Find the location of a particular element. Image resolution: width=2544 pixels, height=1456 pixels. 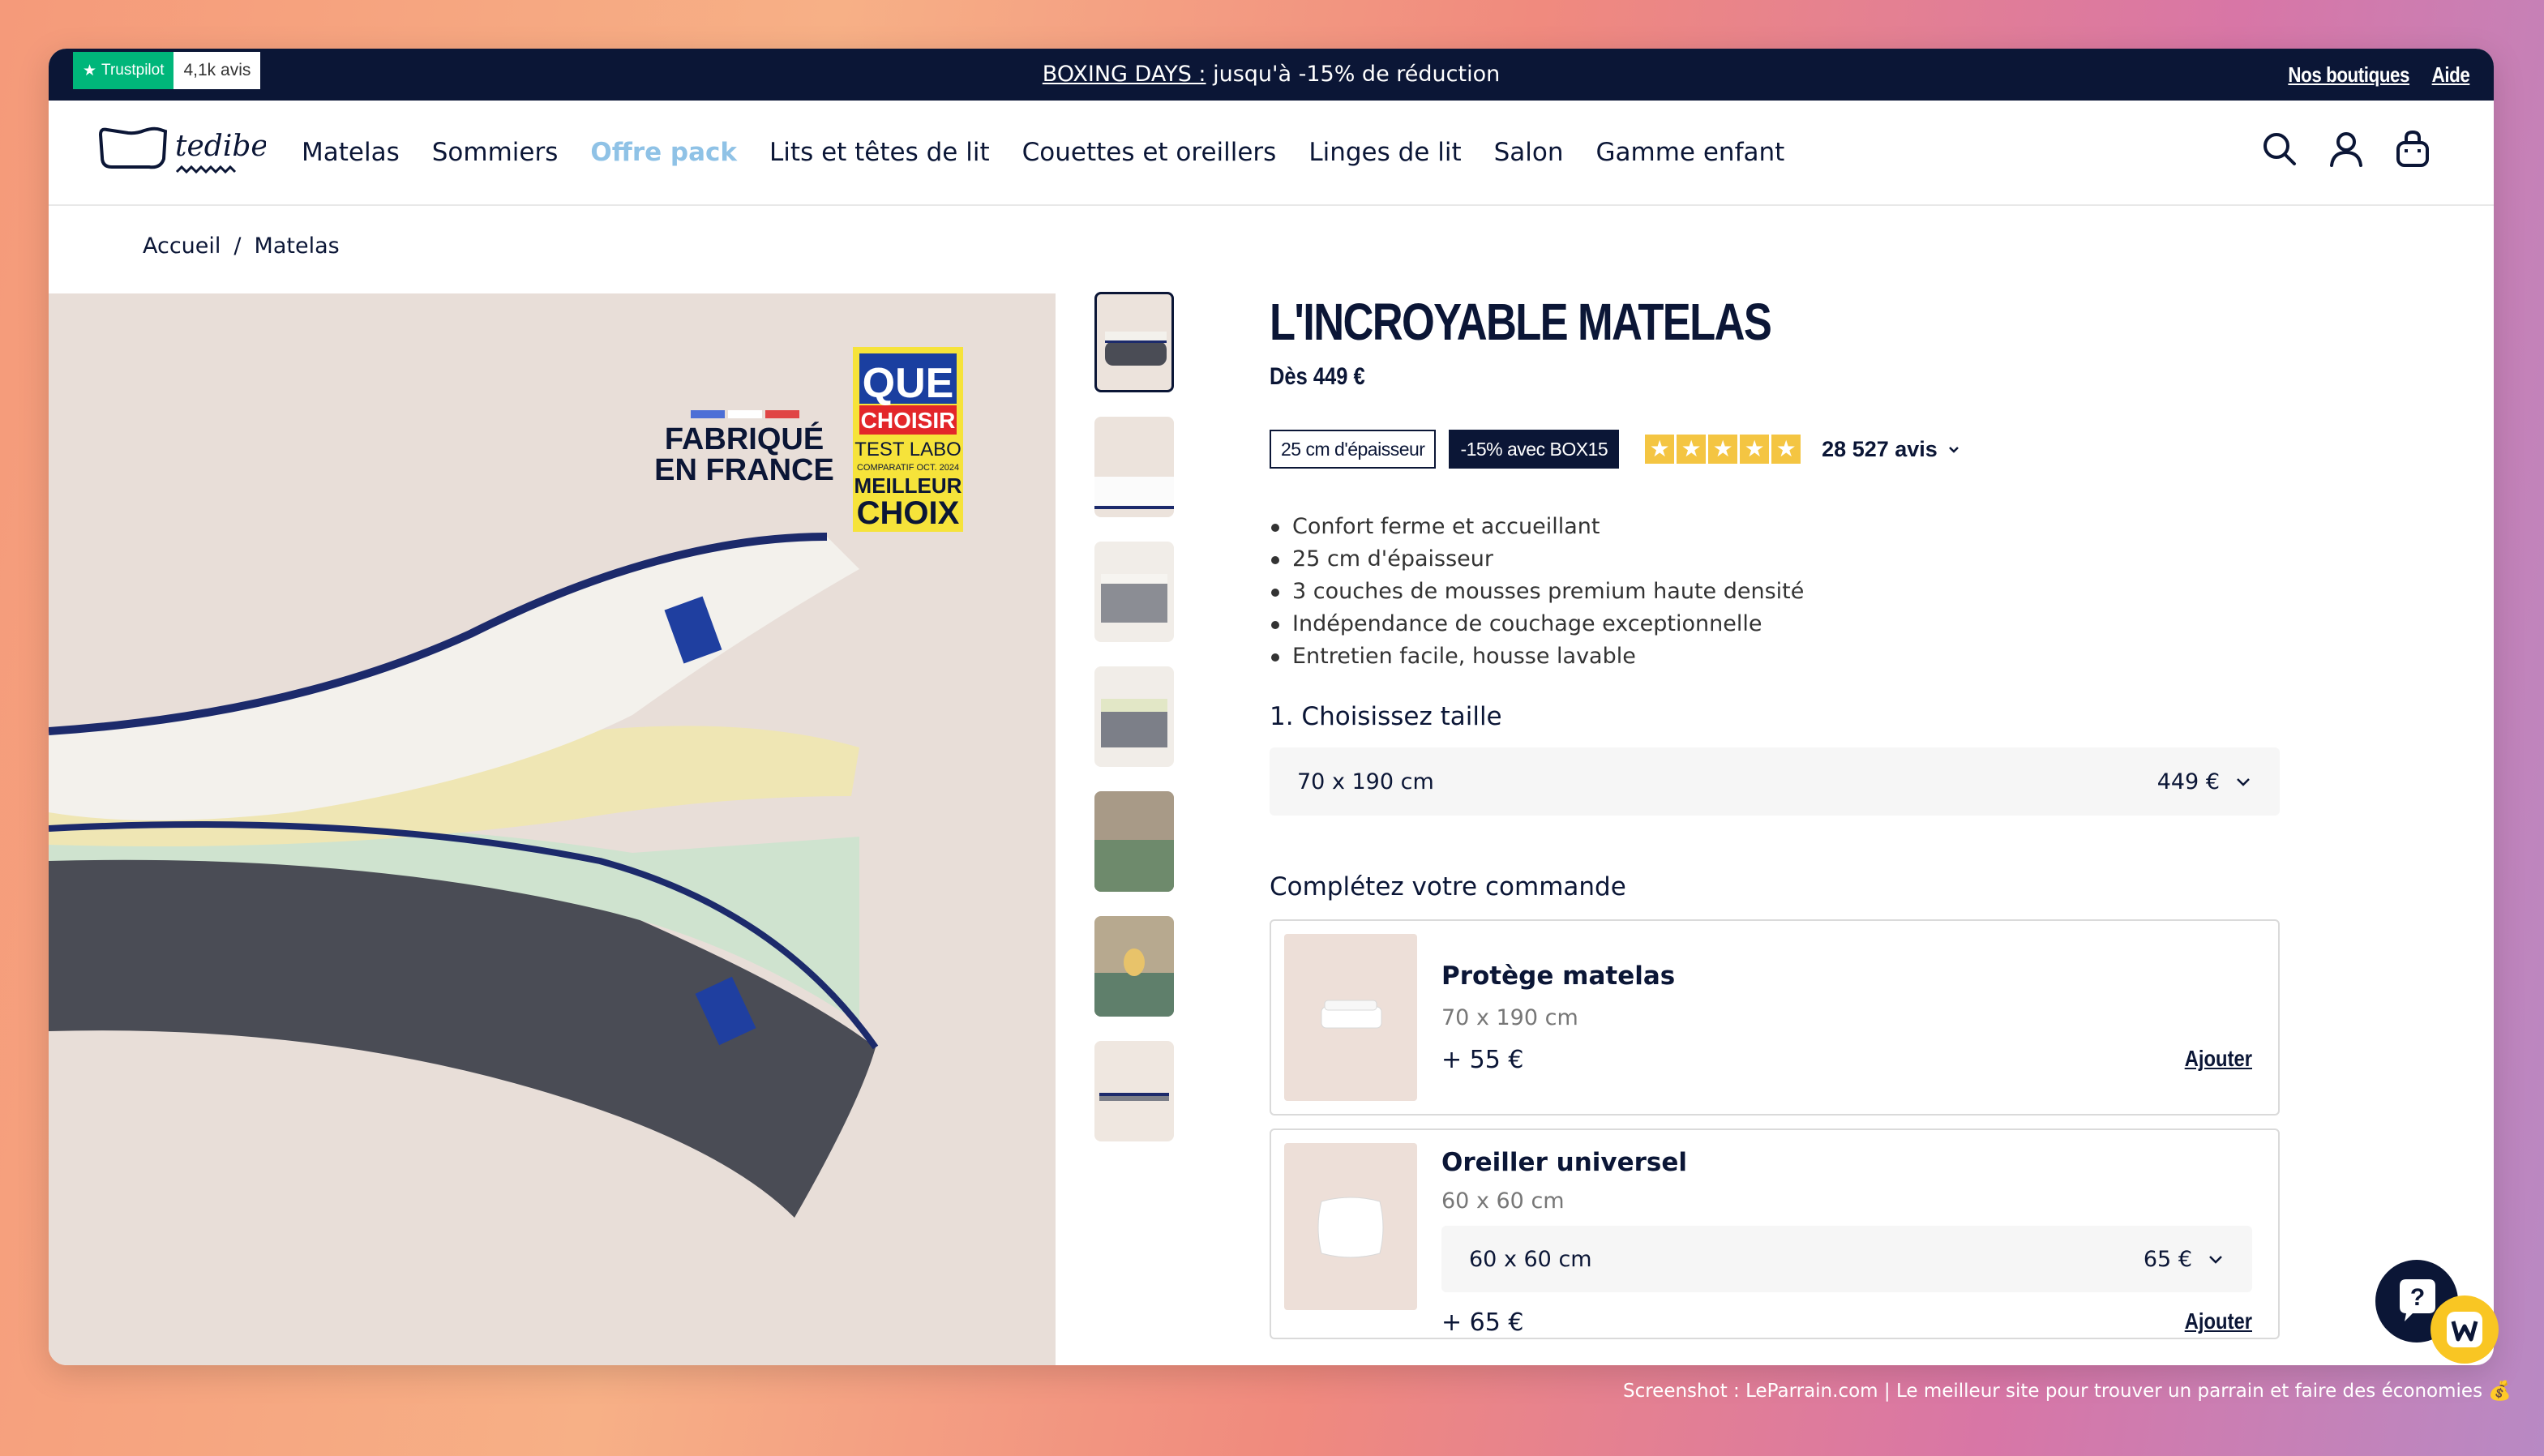

reviews-count: 28 527 avis is located at coordinates (1880, 449).